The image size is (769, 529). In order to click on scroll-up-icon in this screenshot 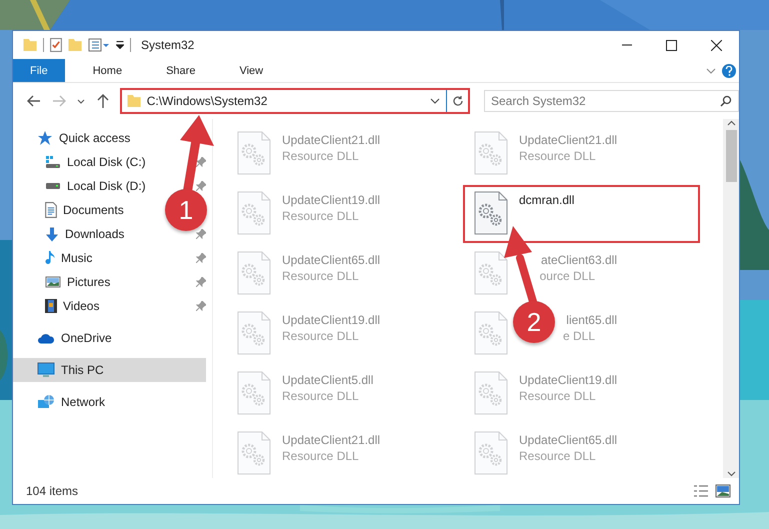, I will do `click(731, 123)`.